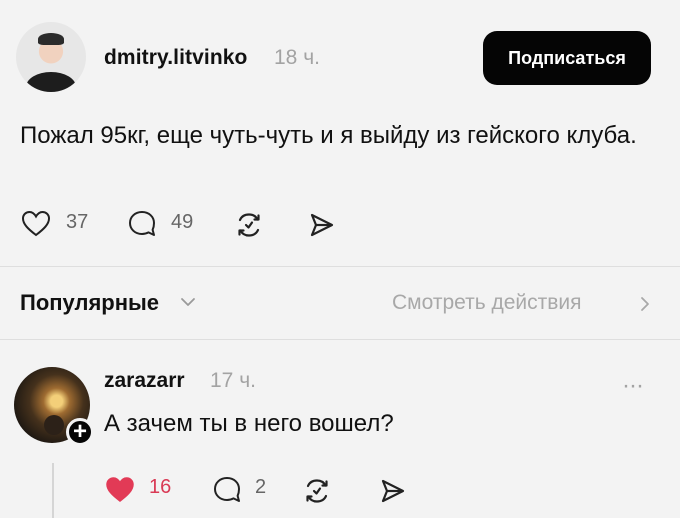 This screenshot has height=518, width=680. What do you see at coordinates (261, 487) in the screenshot?
I see `comment-comment-count: 2` at bounding box center [261, 487].